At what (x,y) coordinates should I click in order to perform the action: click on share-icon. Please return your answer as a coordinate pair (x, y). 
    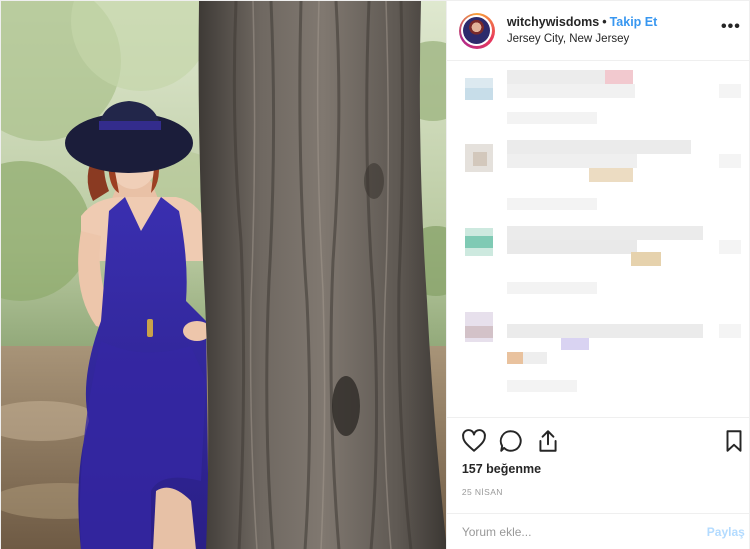
    Looking at the image, I should click on (548, 441).